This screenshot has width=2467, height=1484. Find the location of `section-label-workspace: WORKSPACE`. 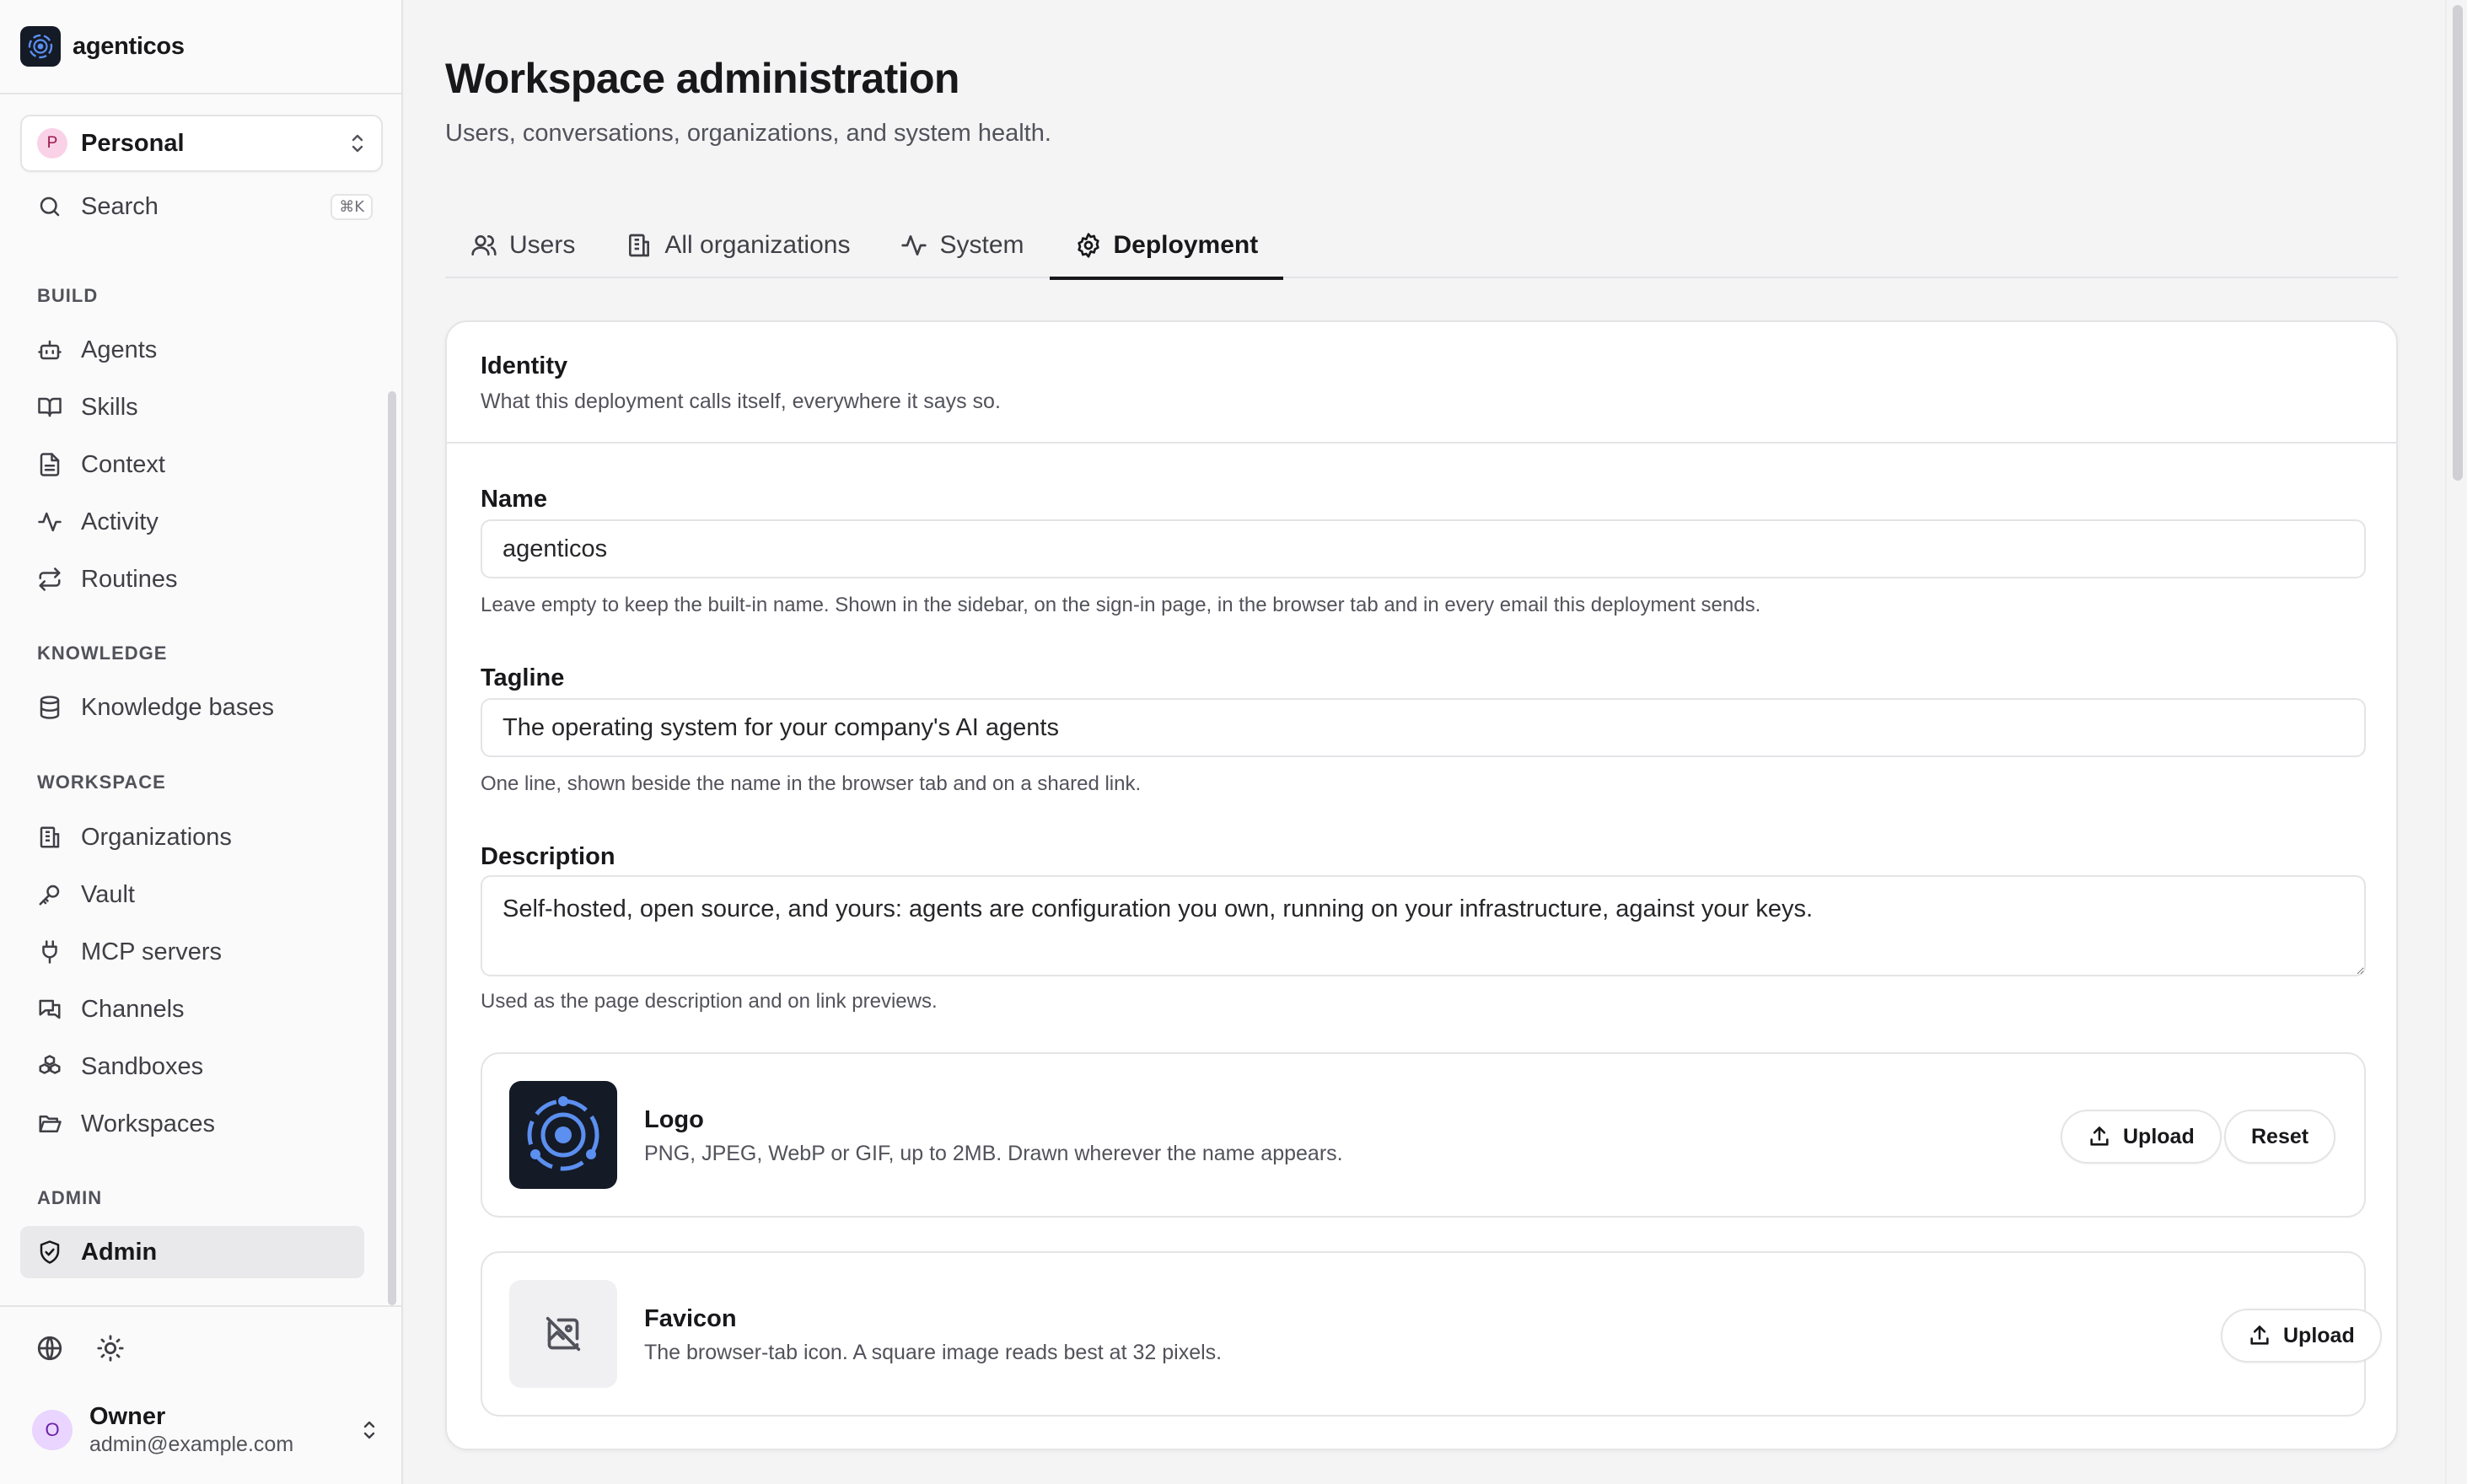

section-label-workspace: WORKSPACE is located at coordinates (101, 782).